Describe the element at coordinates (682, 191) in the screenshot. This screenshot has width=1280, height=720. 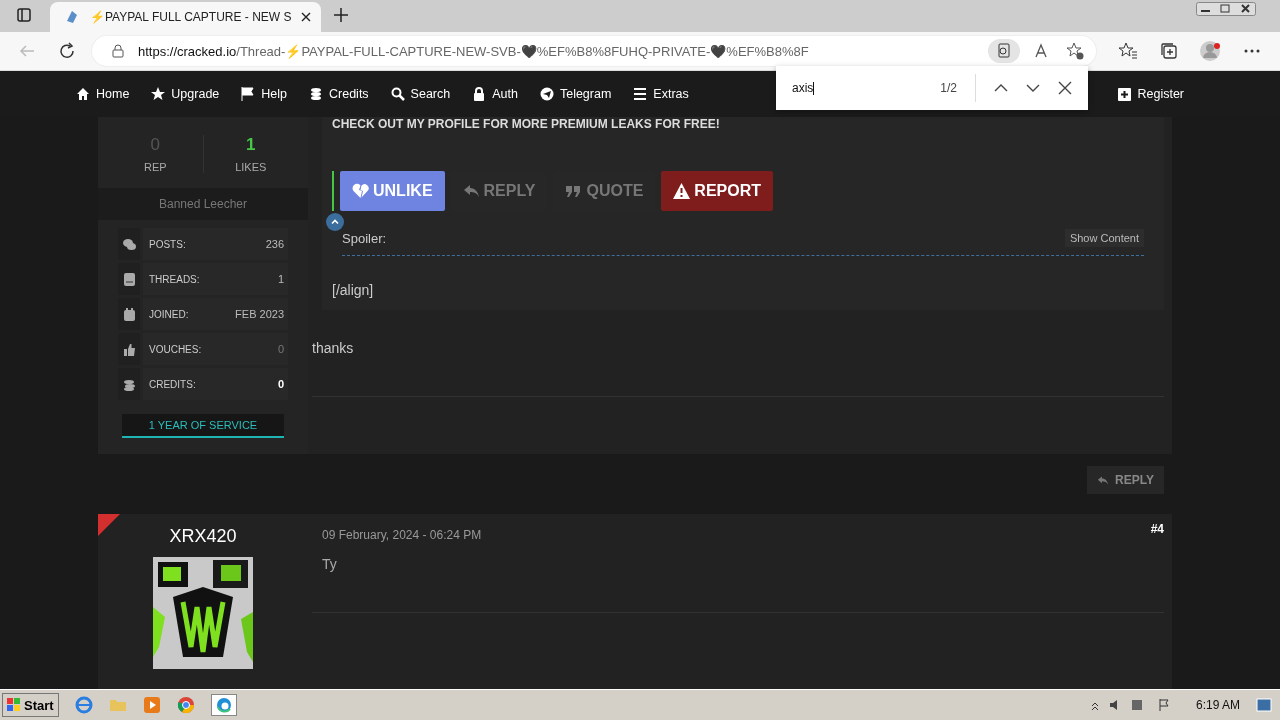
I see `warning-icon` at that location.